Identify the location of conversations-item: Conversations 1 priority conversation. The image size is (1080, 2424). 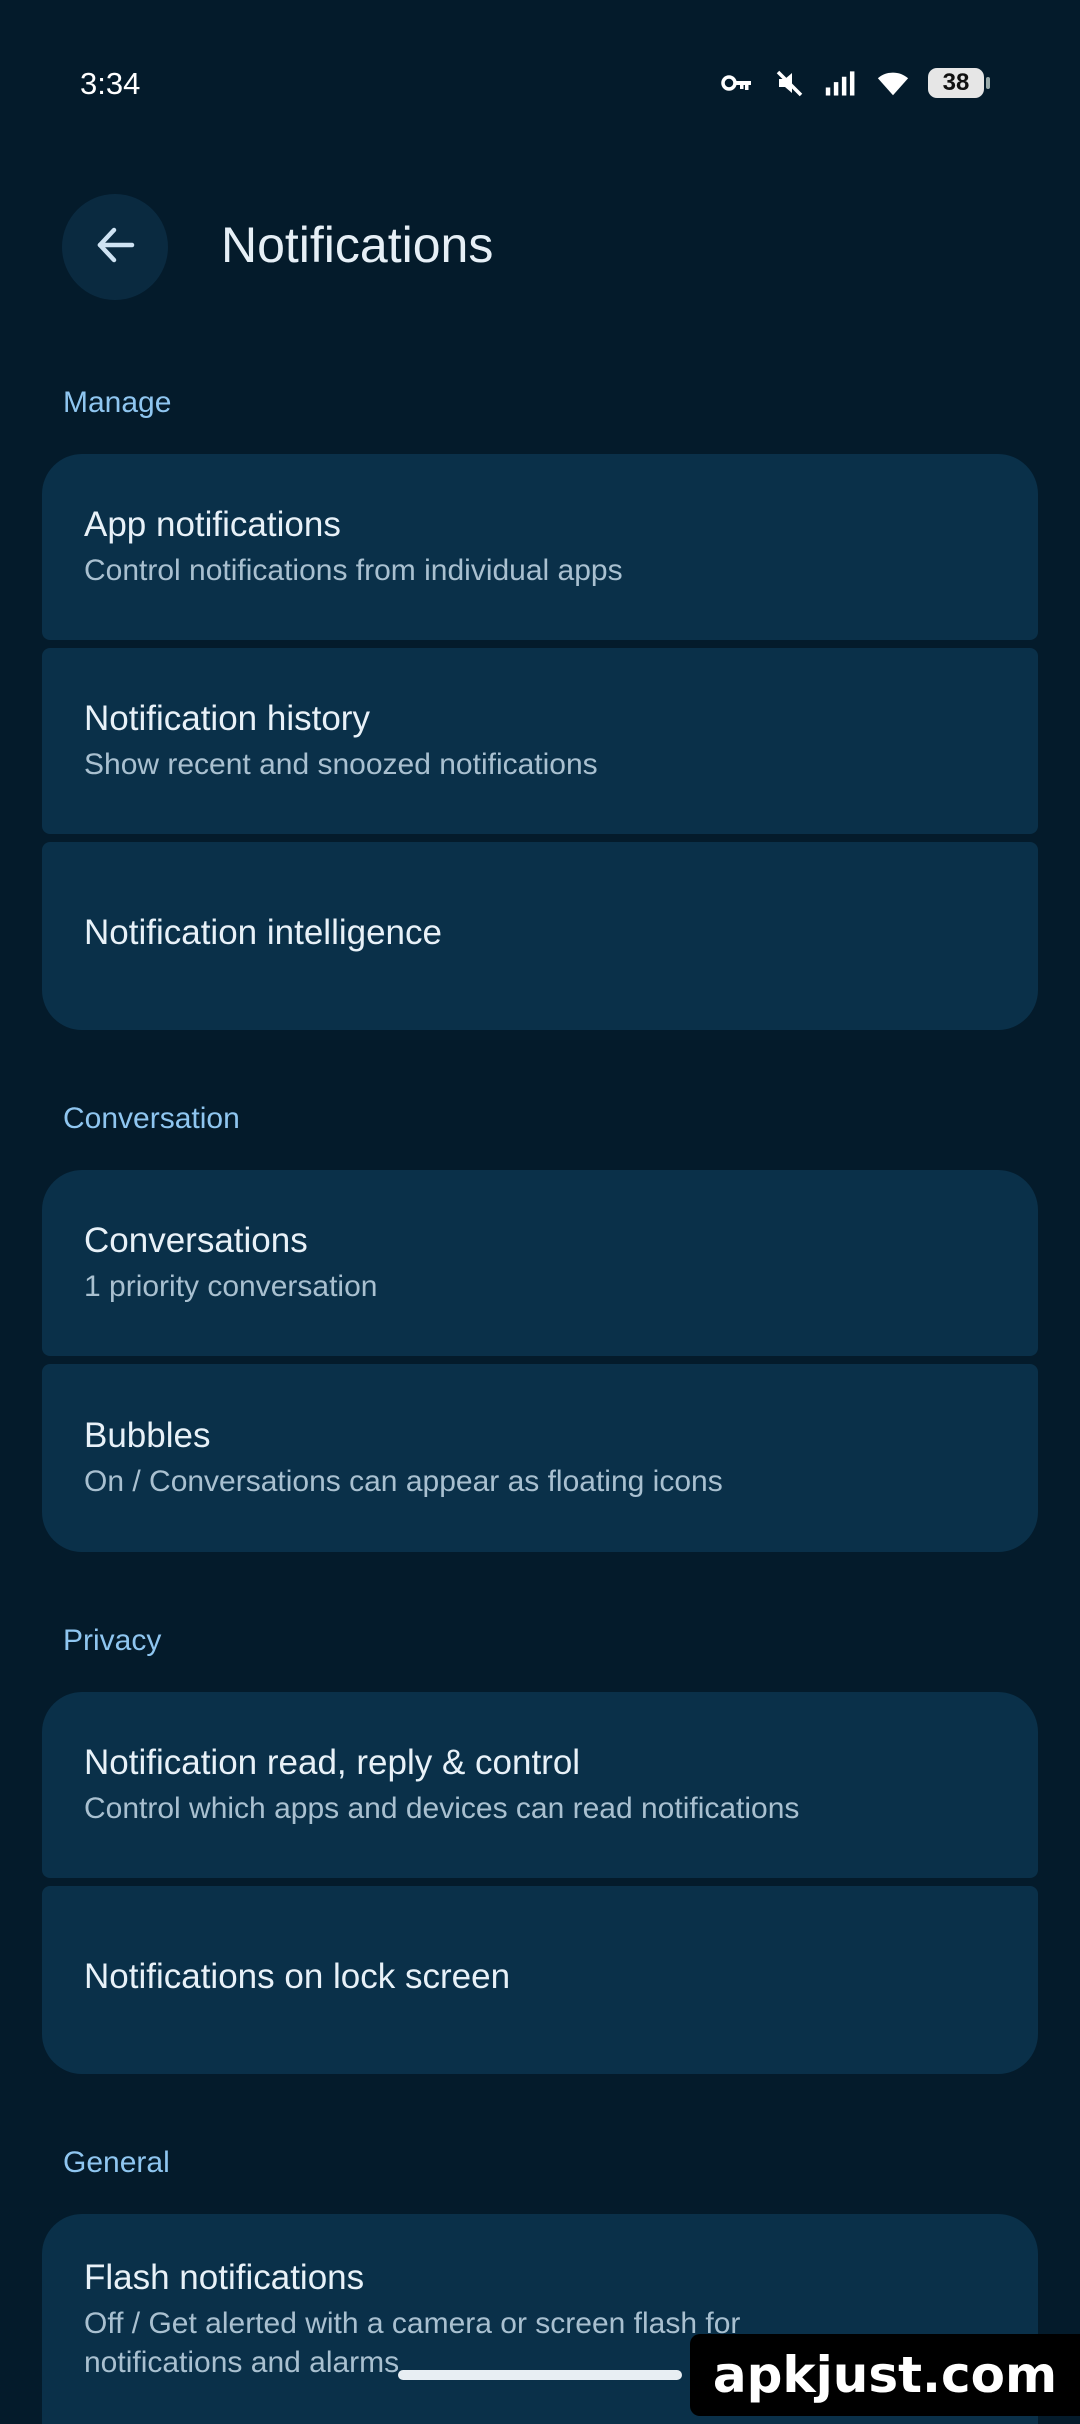
(540, 1263).